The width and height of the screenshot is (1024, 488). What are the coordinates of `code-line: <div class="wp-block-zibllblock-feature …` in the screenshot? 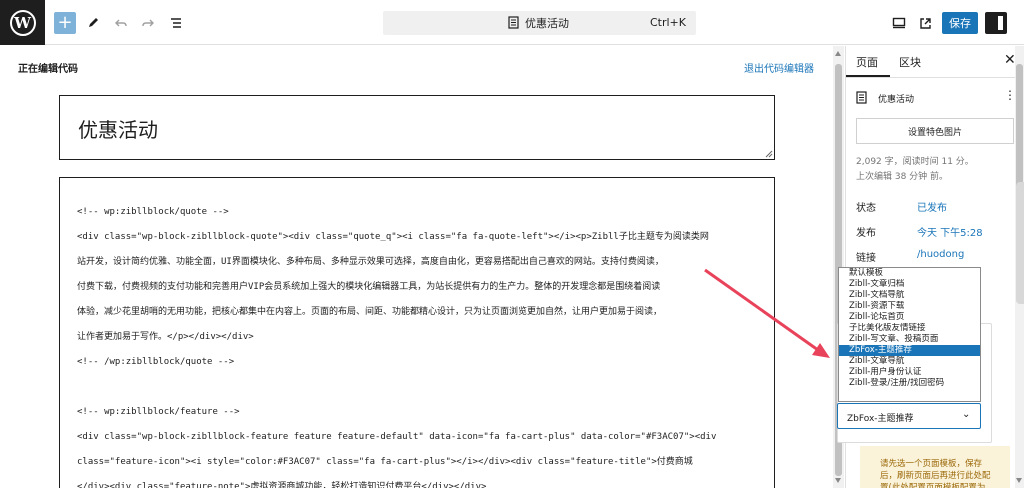 It's located at (397, 437).